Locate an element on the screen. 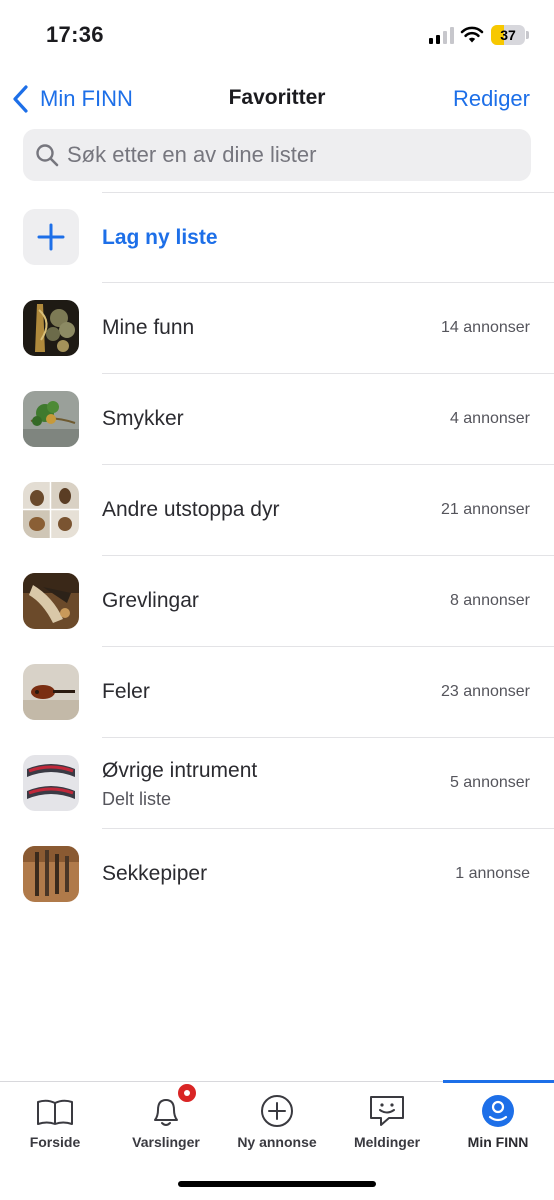 The height and width of the screenshot is (1200, 554). new-list-button: Lag ny liste is located at coordinates (277, 238).